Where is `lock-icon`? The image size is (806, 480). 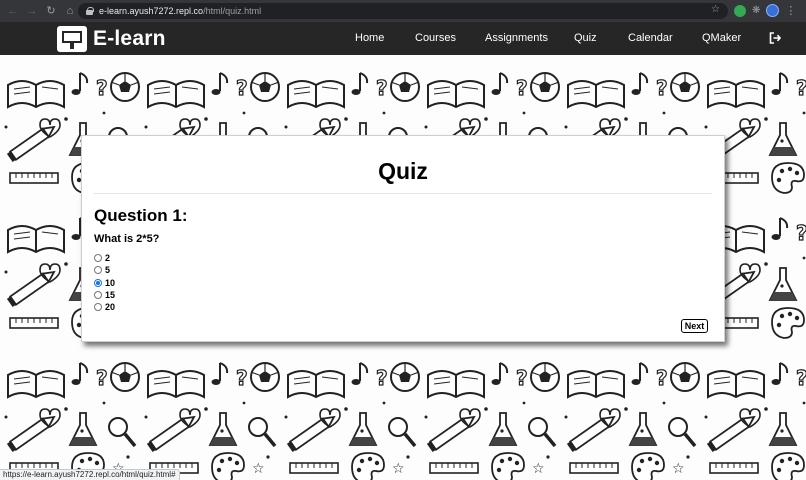 lock-icon is located at coordinates (90, 11).